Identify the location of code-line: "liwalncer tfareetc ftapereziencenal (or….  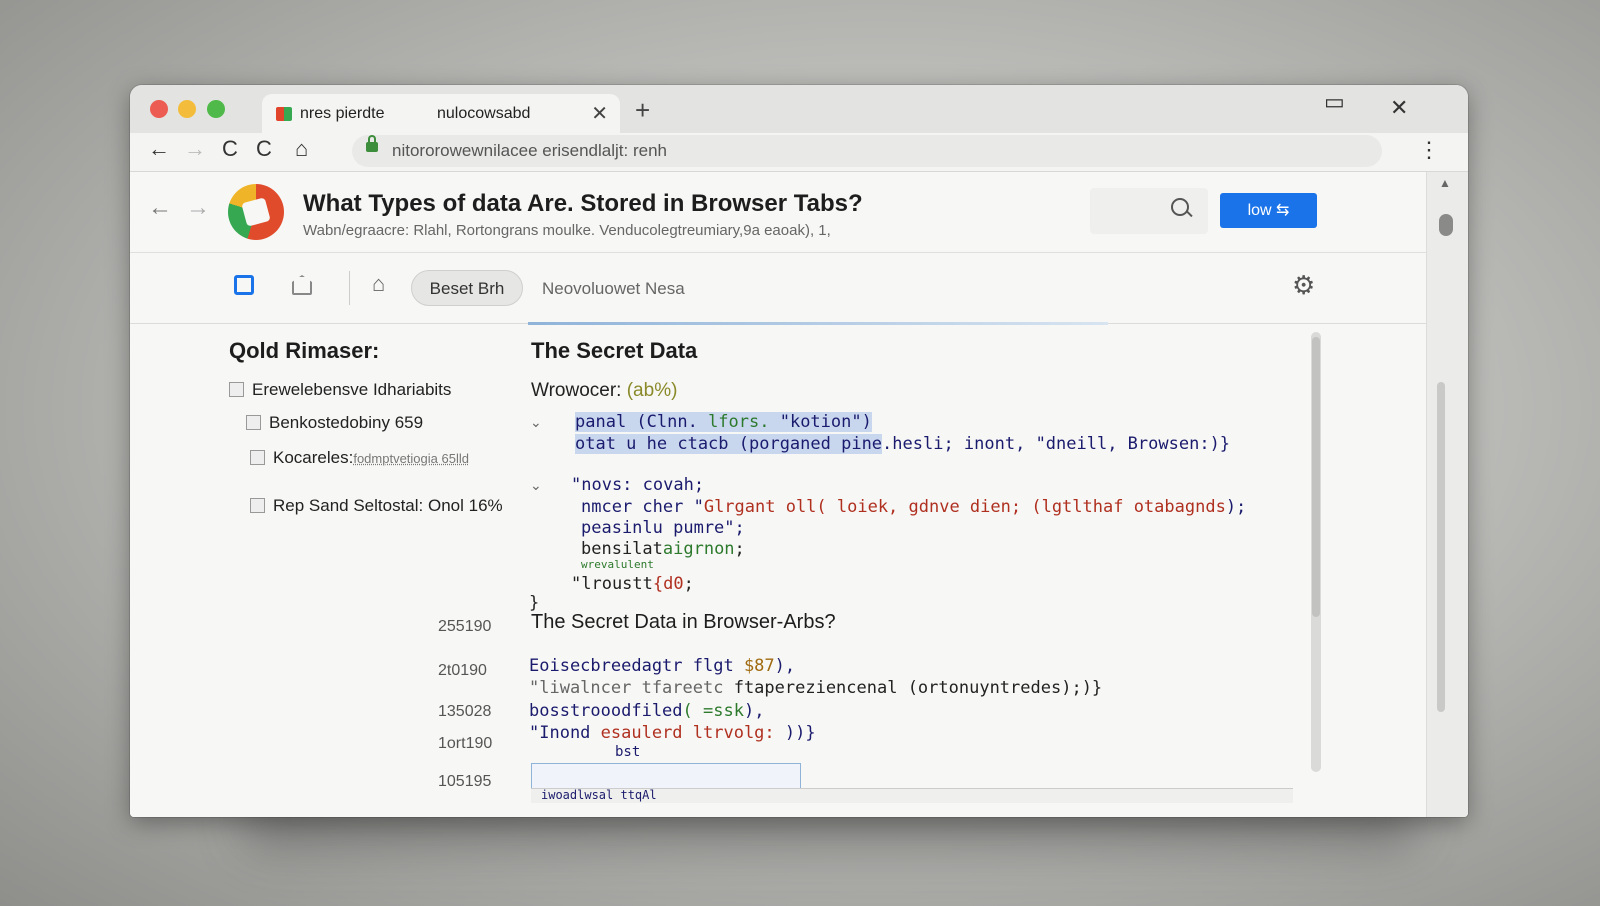
(816, 688).